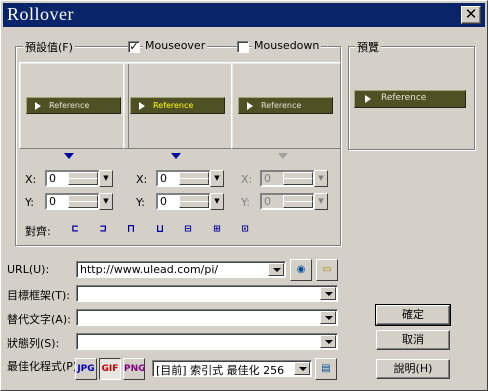 The height and width of the screenshot is (391, 488). I want to click on mousedown-label: Mousedown, so click(287, 45).